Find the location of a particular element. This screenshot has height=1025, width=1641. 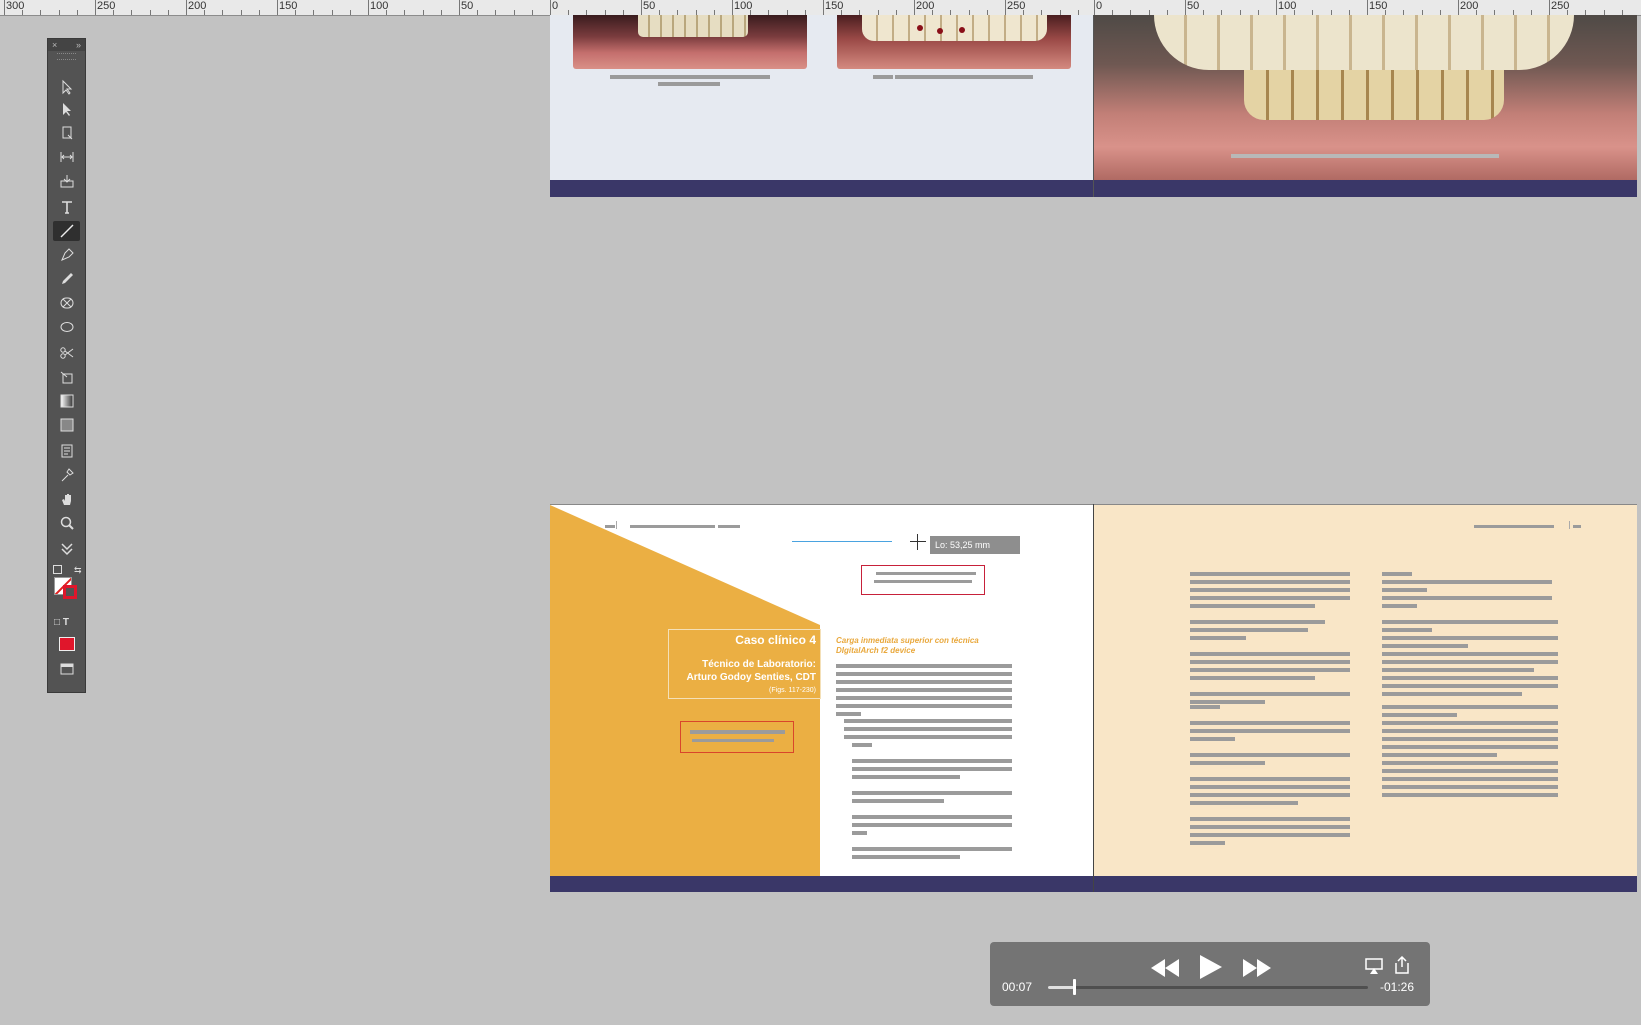

default-colors-icon is located at coordinates (57, 569).